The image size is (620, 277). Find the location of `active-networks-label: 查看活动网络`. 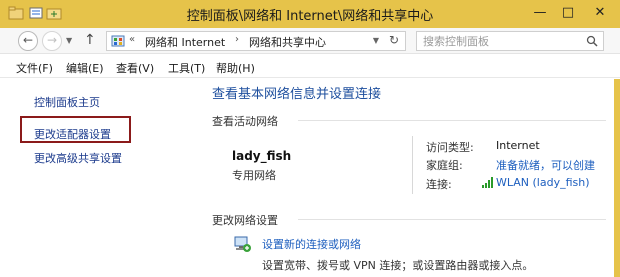

active-networks-label: 查看活动网络 is located at coordinates (245, 121).